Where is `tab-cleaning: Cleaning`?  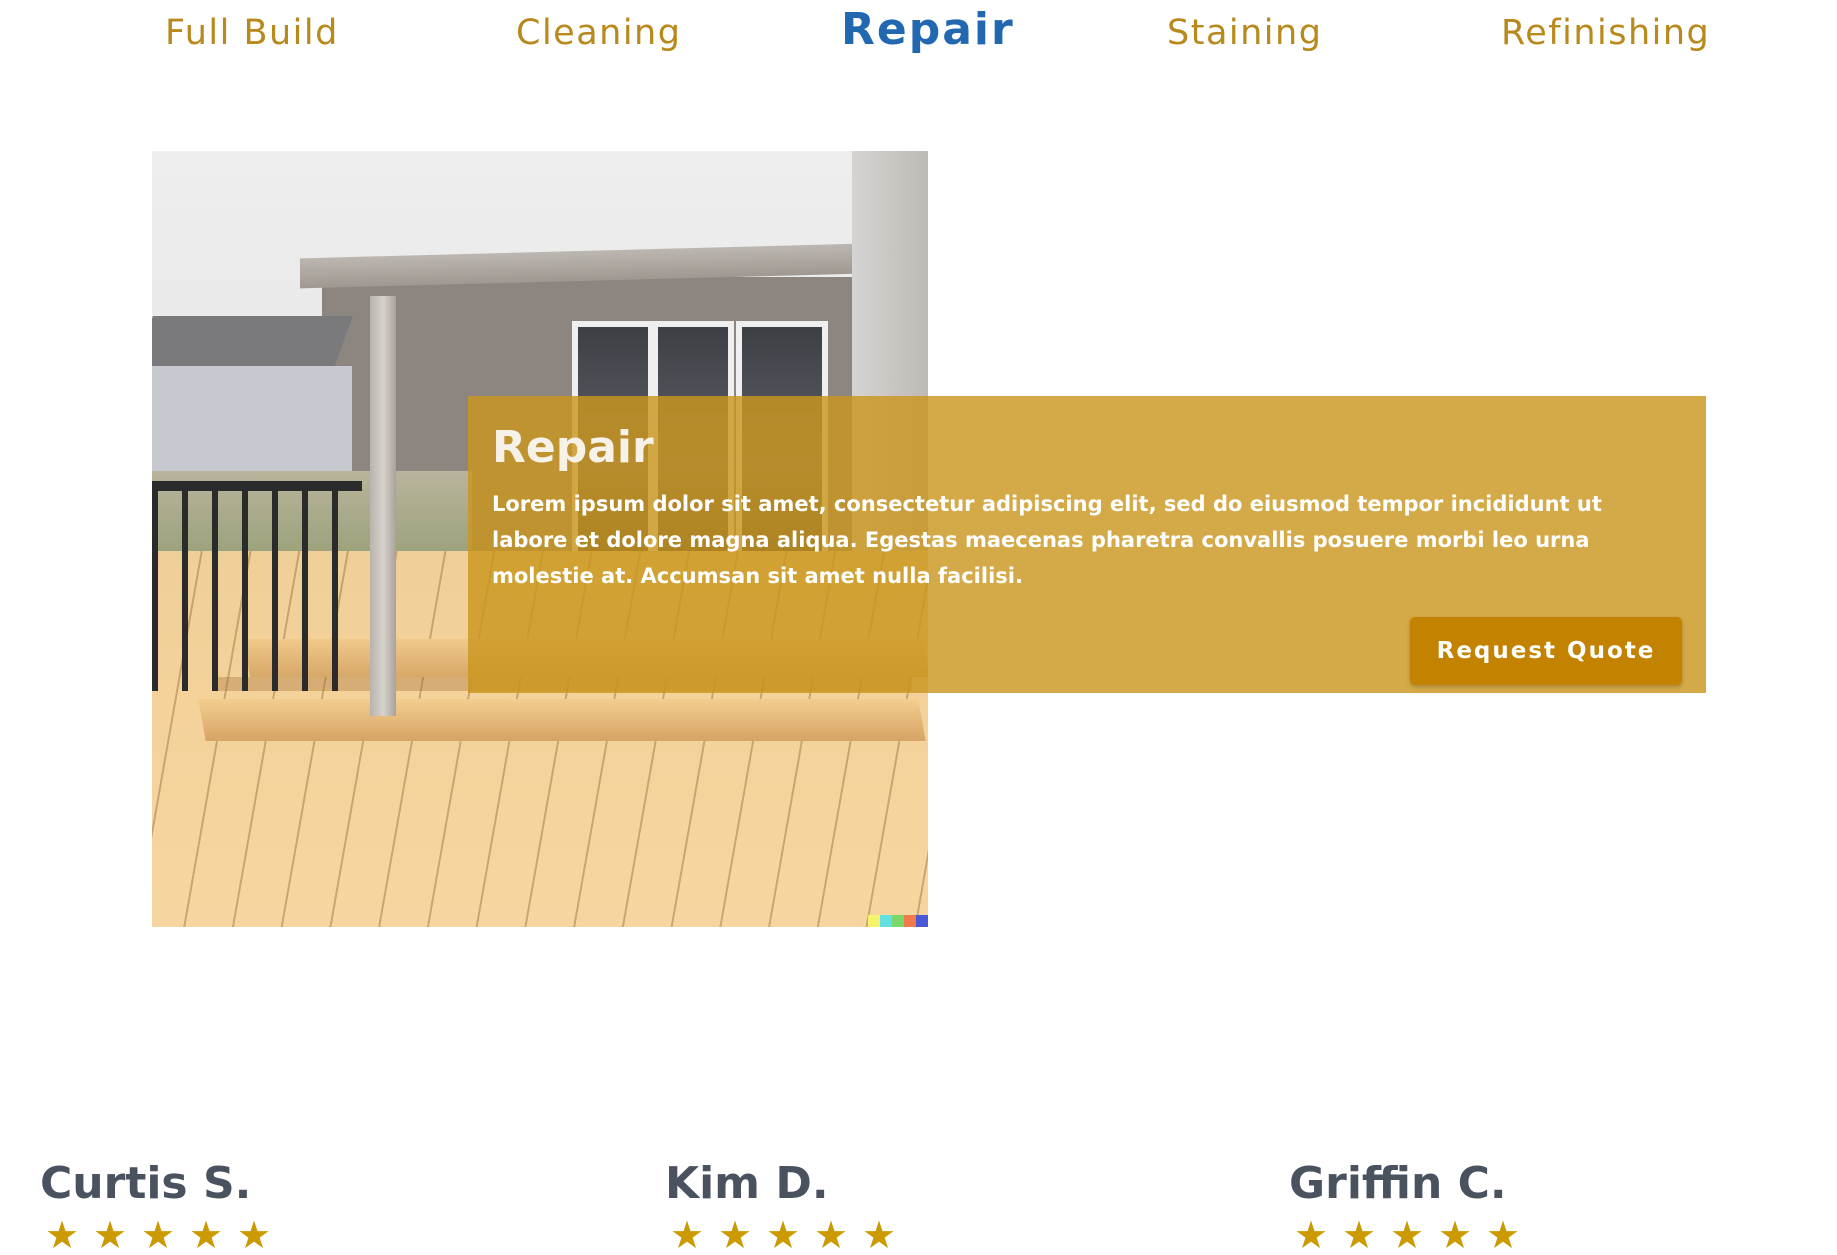 tab-cleaning: Cleaning is located at coordinates (598, 33).